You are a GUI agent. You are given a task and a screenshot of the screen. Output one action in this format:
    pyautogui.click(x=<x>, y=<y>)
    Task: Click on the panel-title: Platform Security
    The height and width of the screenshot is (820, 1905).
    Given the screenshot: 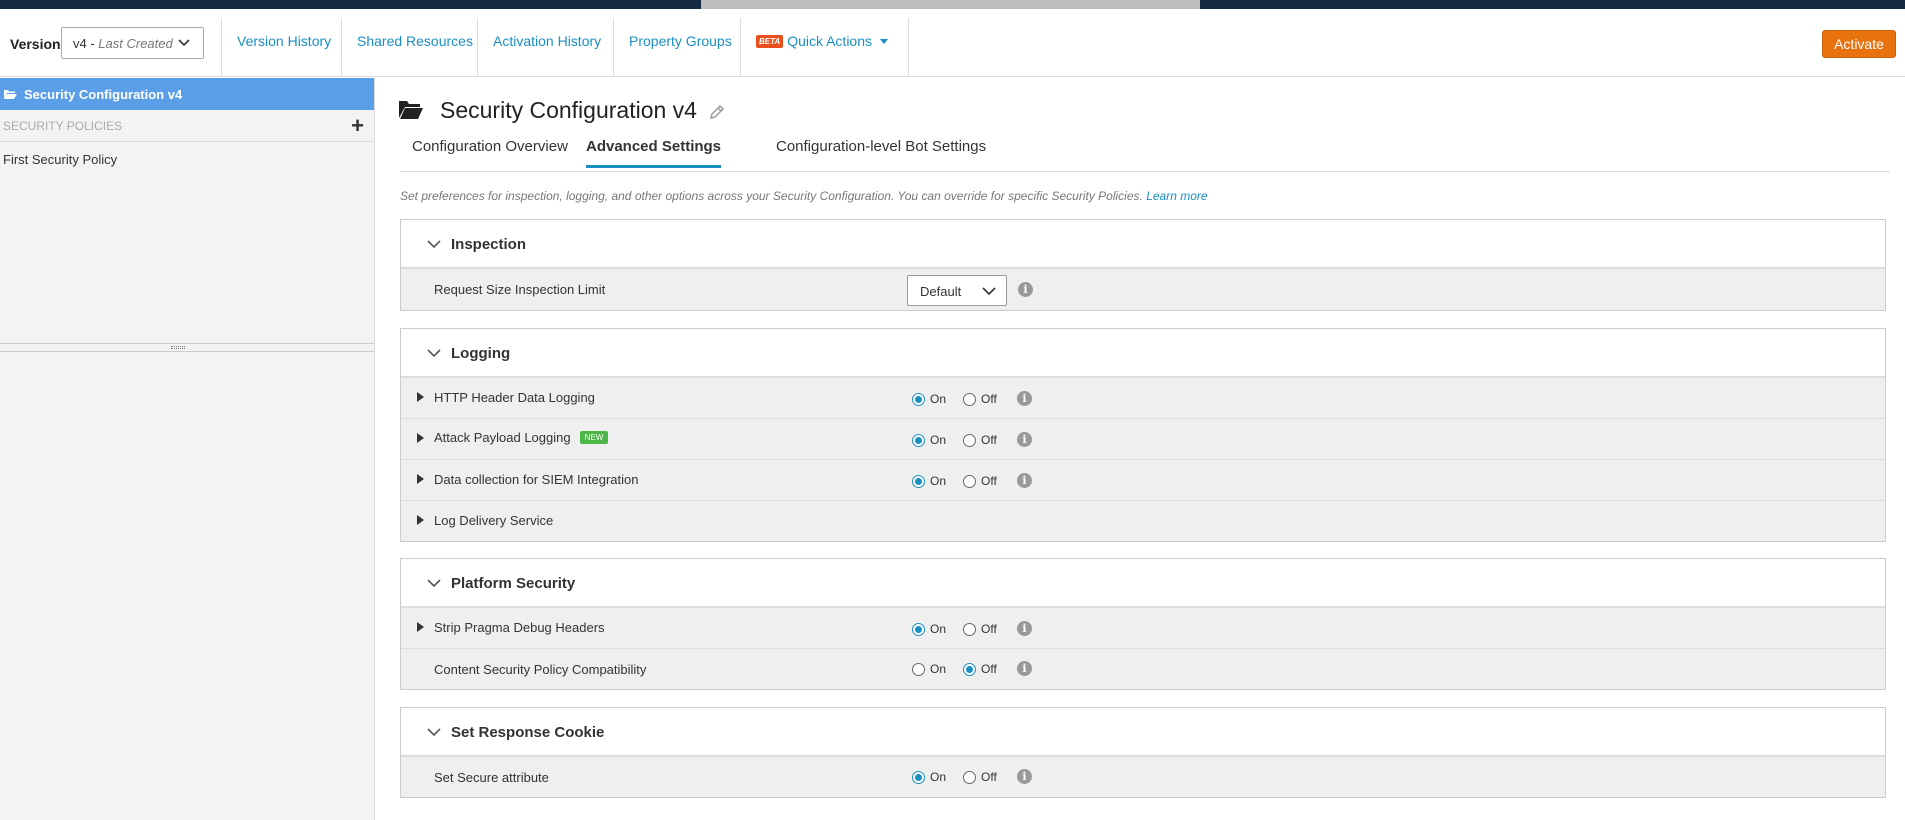 What is the action you would take?
    pyautogui.click(x=513, y=583)
    